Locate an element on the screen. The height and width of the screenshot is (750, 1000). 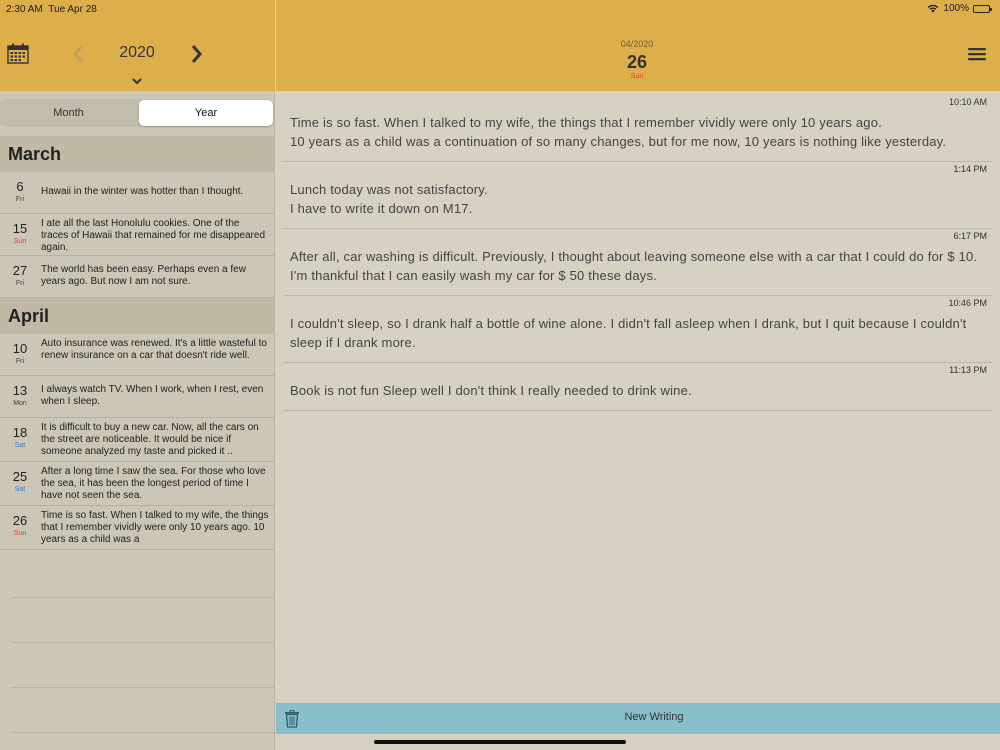
bottom-toolbar: New Writing is located at coordinates (638, 718).